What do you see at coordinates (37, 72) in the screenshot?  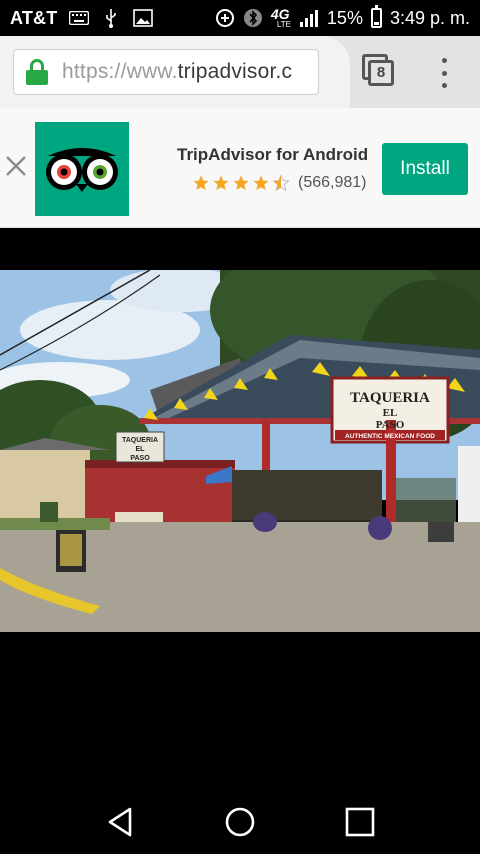 I see `lock-icon` at bounding box center [37, 72].